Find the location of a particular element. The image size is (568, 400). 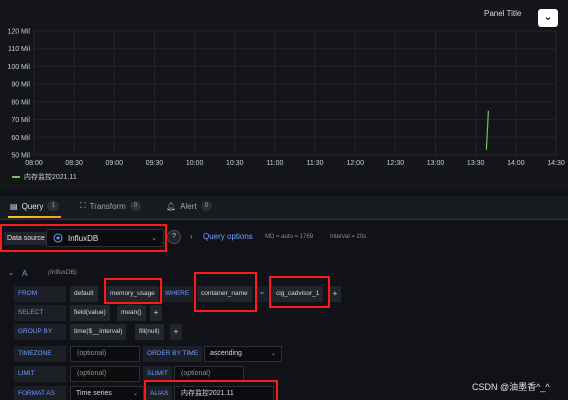

group-by-time-segment: time($__interval) is located at coordinates (98, 332).